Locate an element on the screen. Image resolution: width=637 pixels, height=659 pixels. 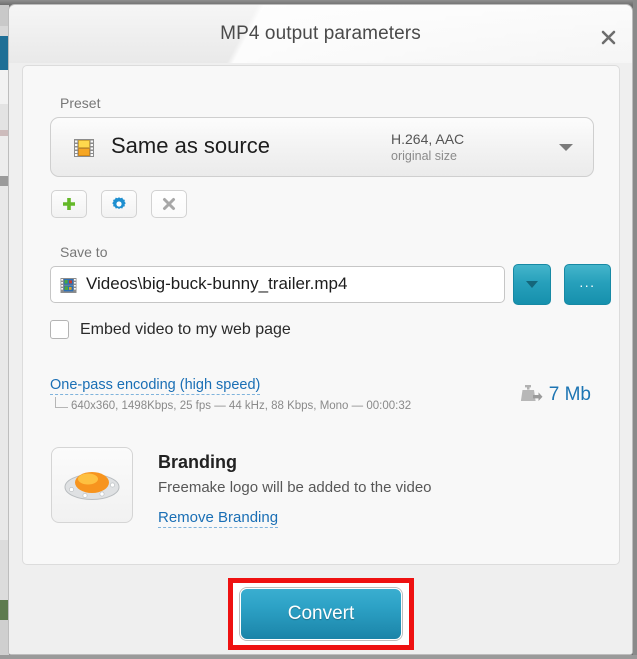
dialog-header: MP4 output parameters is located at coordinates (320, 34).